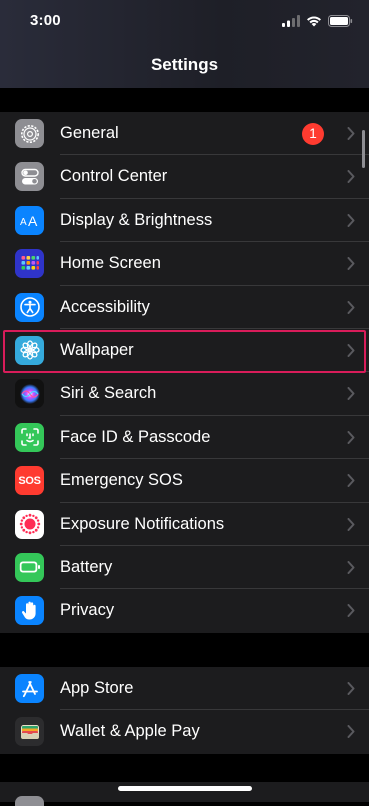 The image size is (369, 806). What do you see at coordinates (121, 480) in the screenshot?
I see `row-label: Emergency SOS` at bounding box center [121, 480].